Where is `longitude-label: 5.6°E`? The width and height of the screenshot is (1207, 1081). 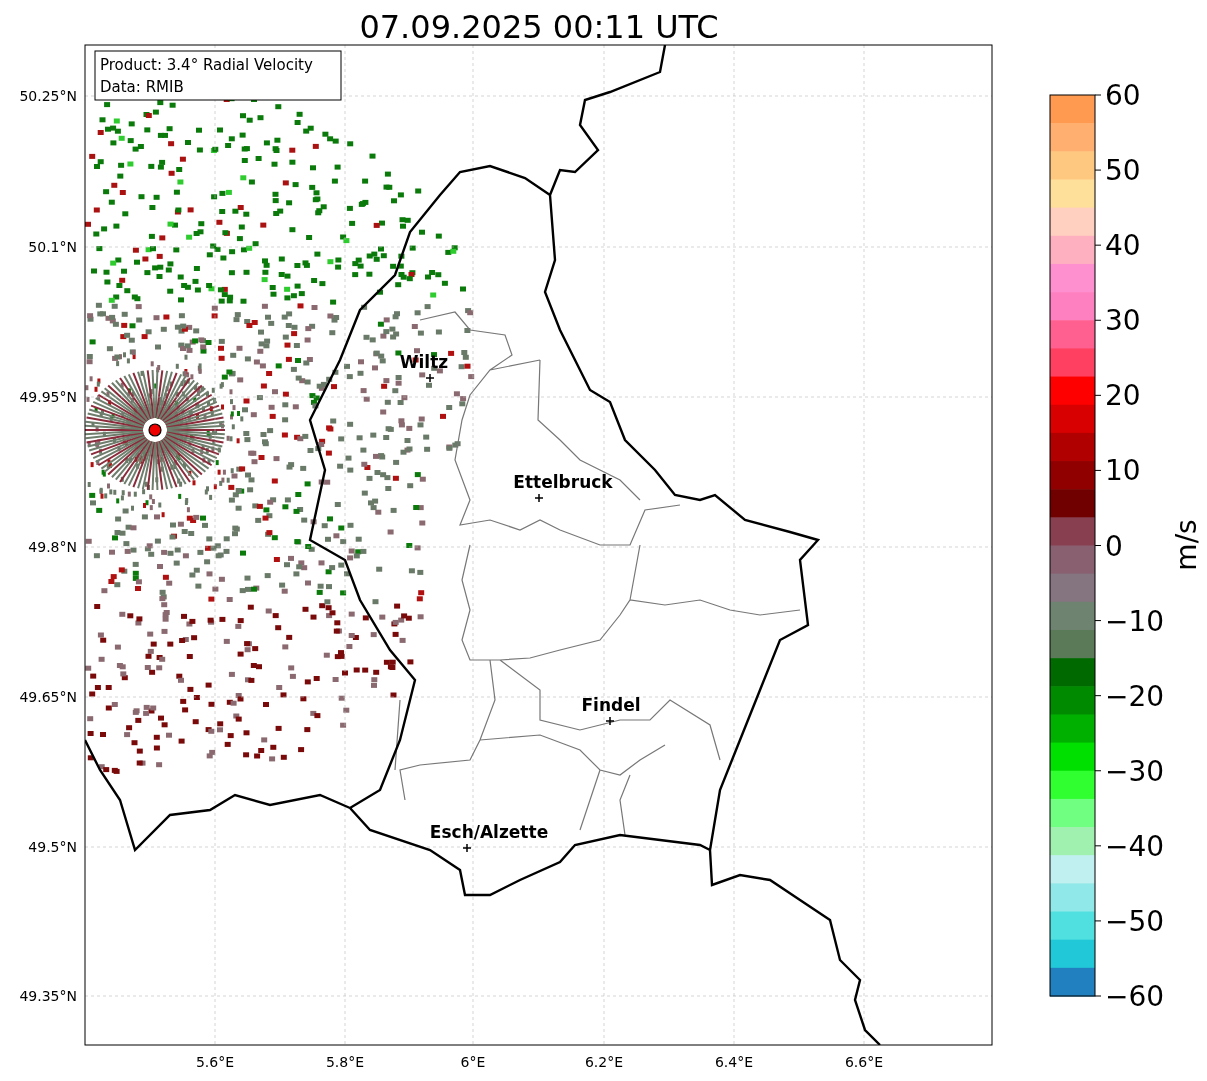
longitude-label: 5.6°E is located at coordinates (215, 1062).